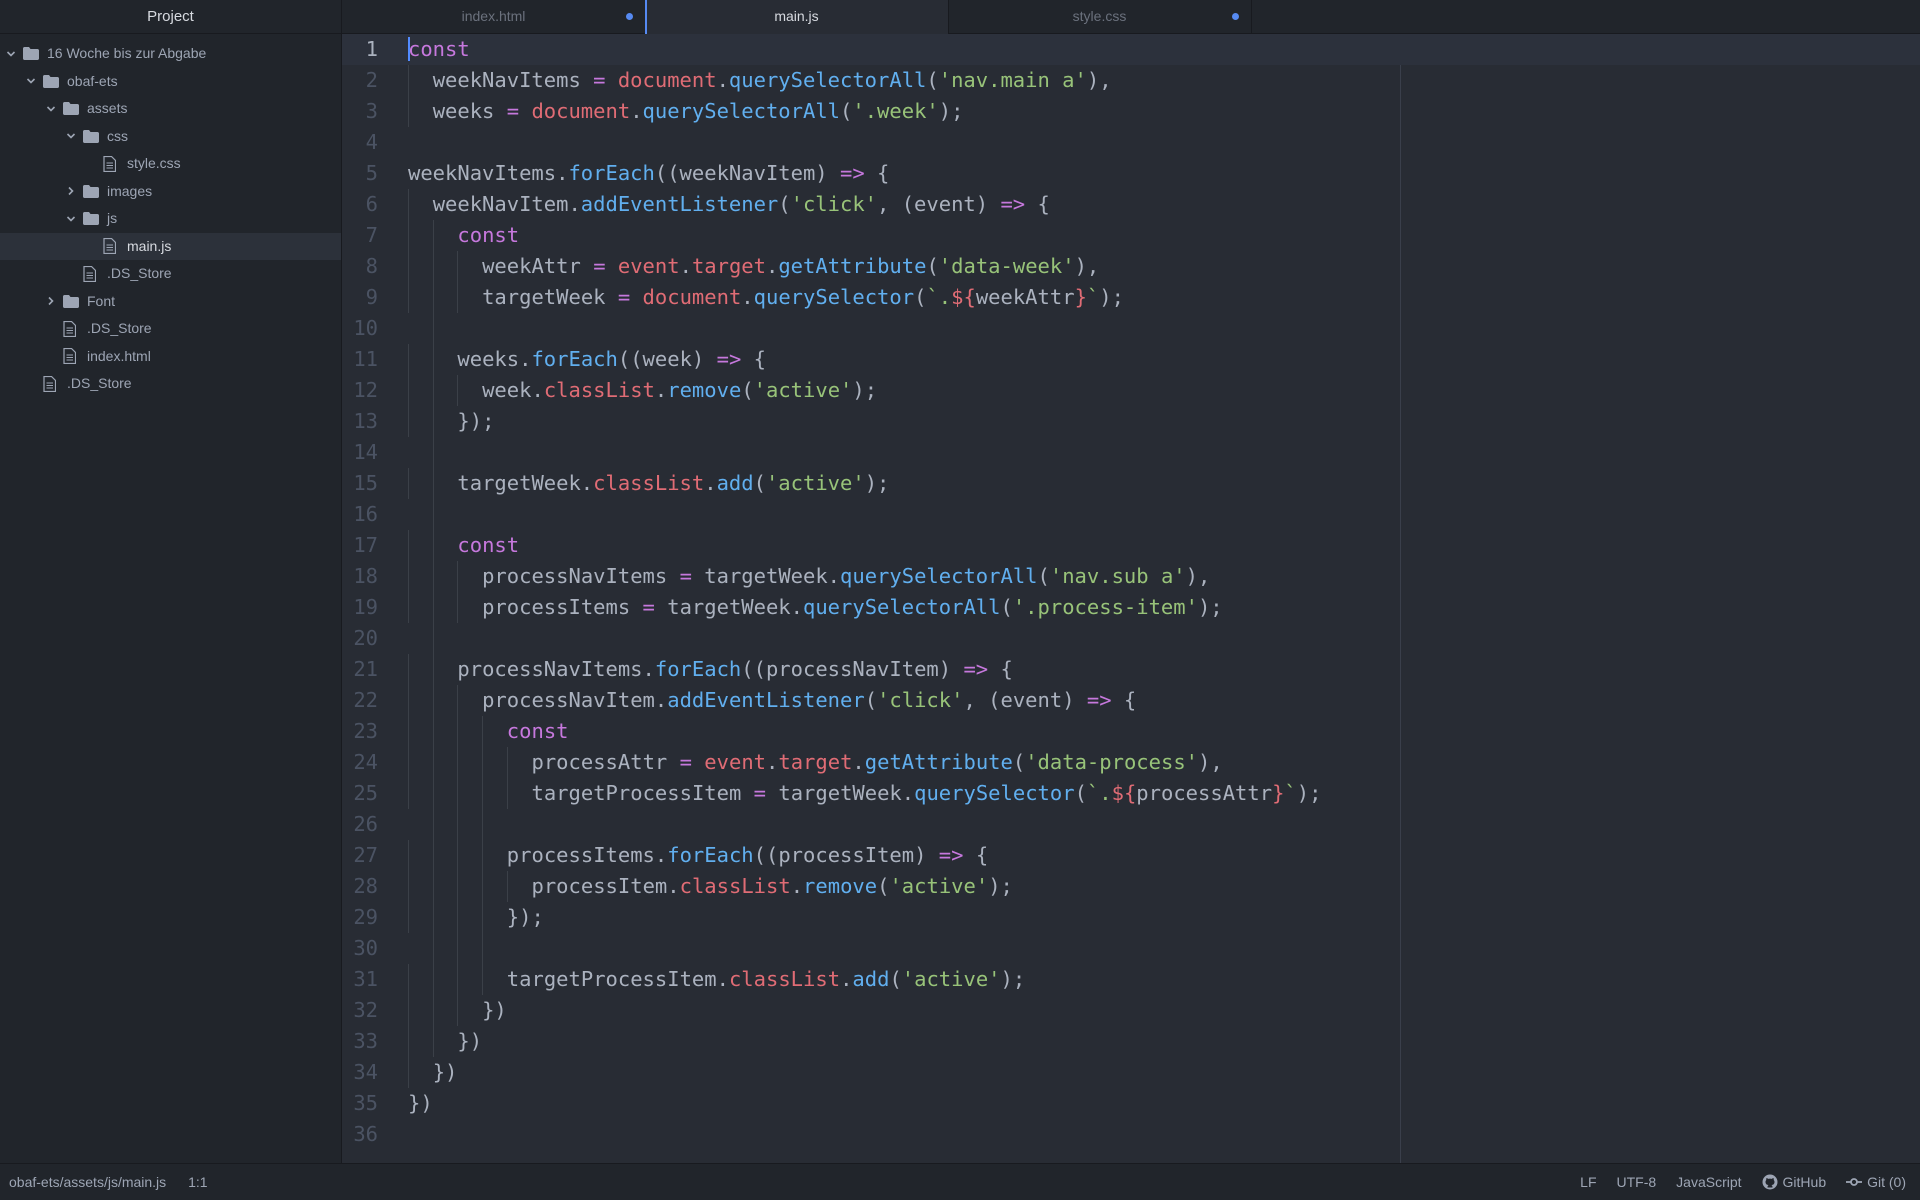 The image size is (1920, 1200). What do you see at coordinates (797, 17) in the screenshot?
I see `tab-main-js: main.js` at bounding box center [797, 17].